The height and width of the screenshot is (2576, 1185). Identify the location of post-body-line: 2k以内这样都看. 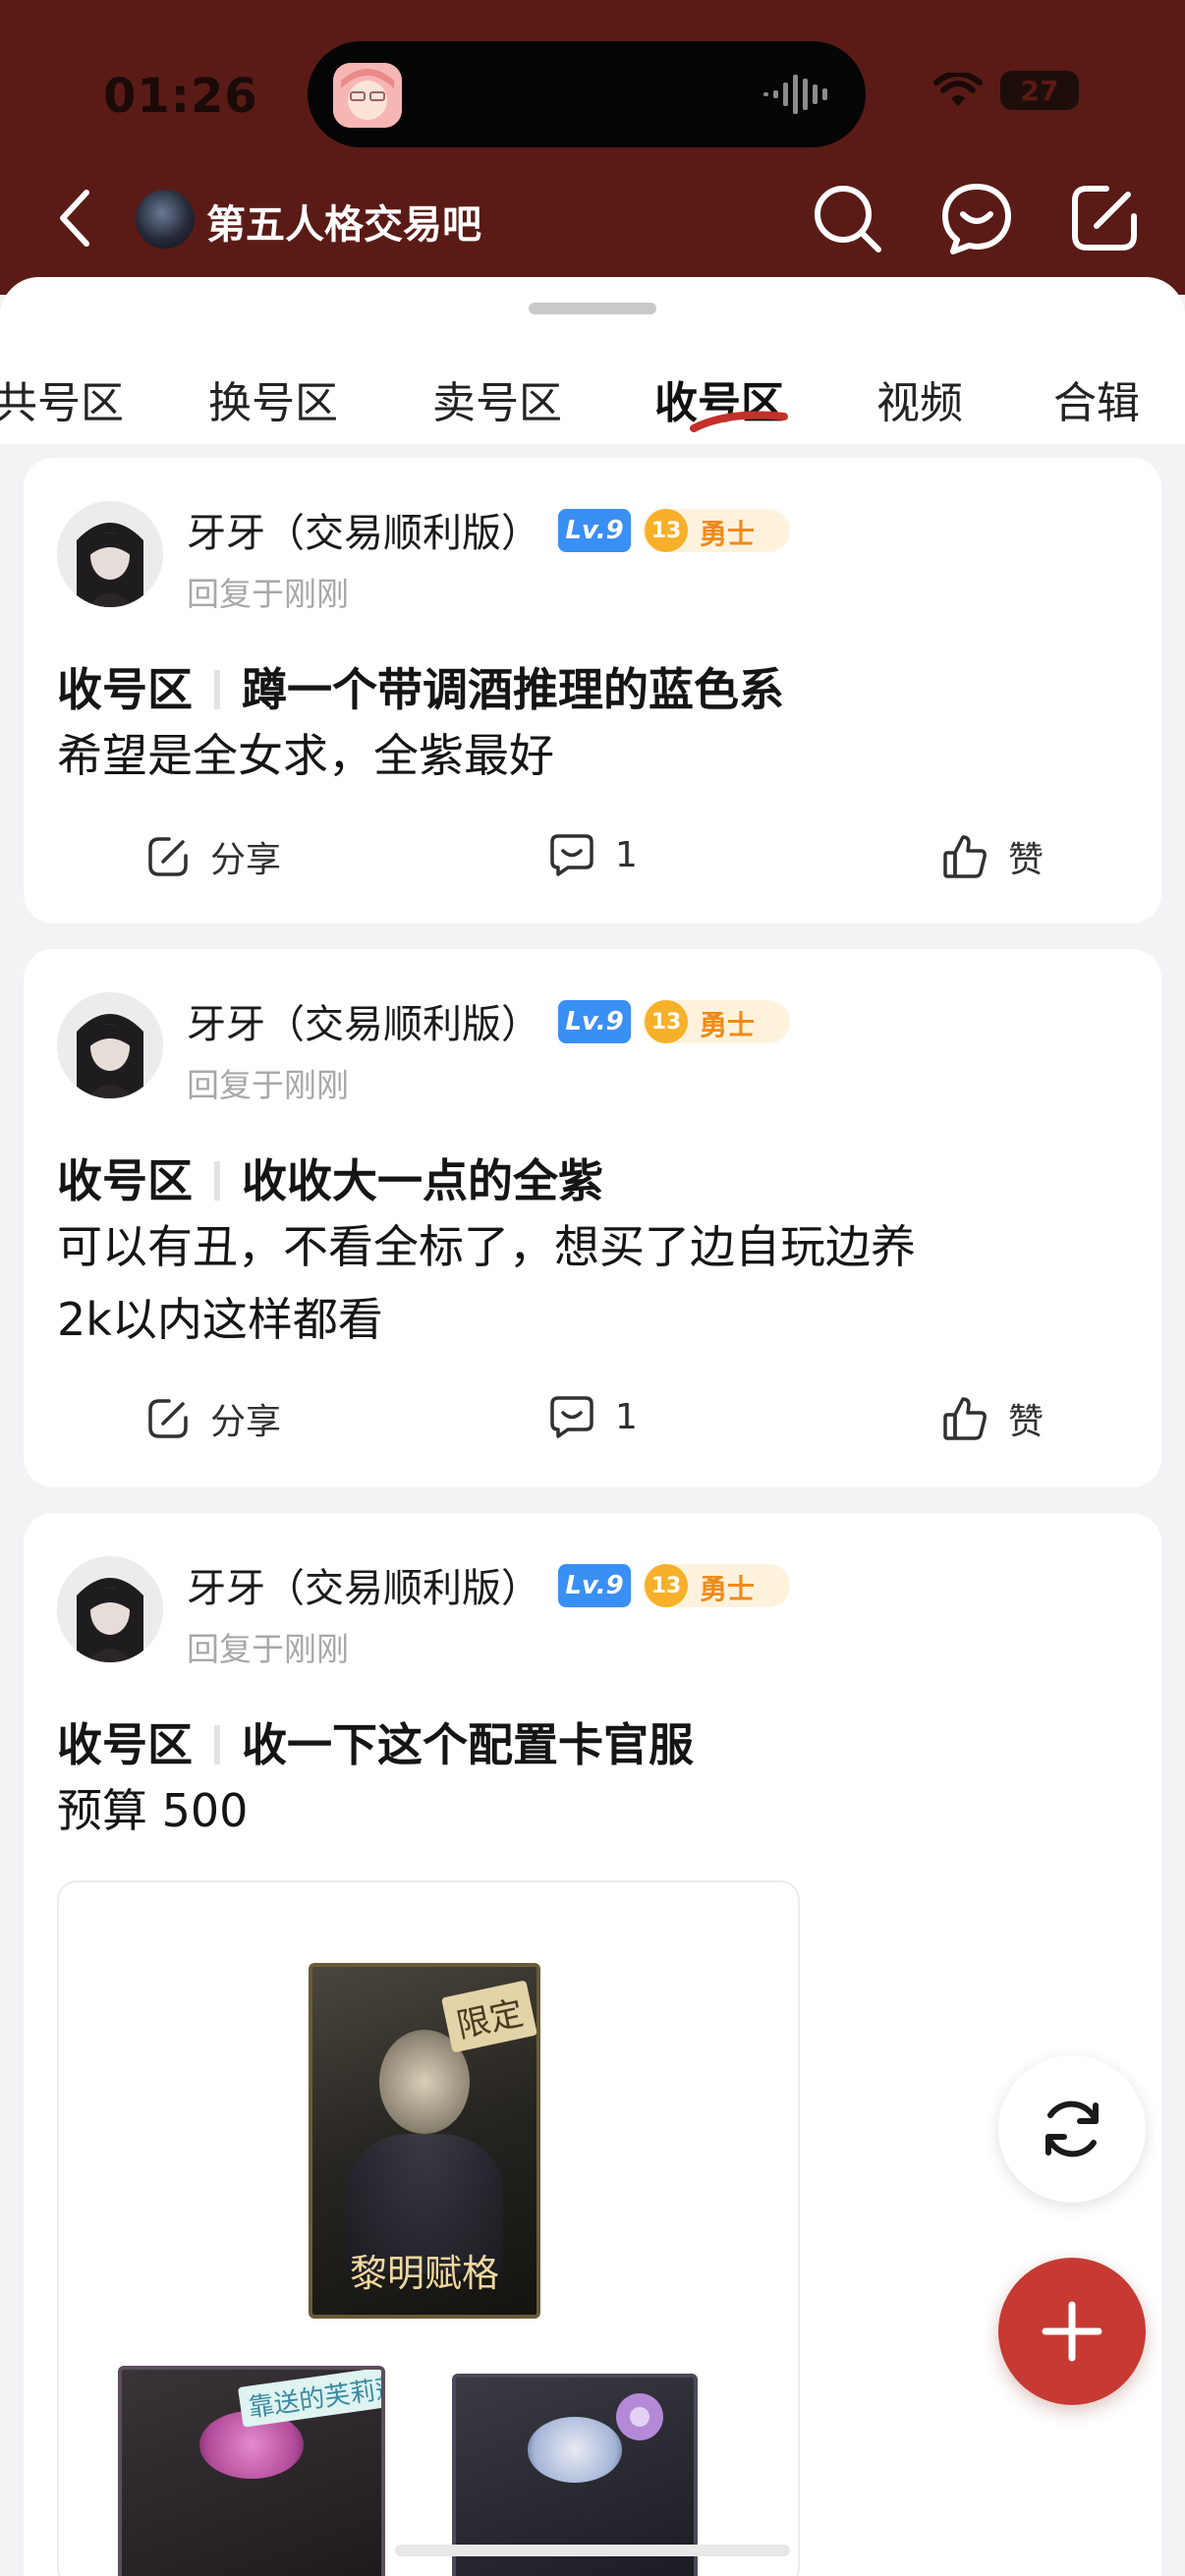
(220, 1319).